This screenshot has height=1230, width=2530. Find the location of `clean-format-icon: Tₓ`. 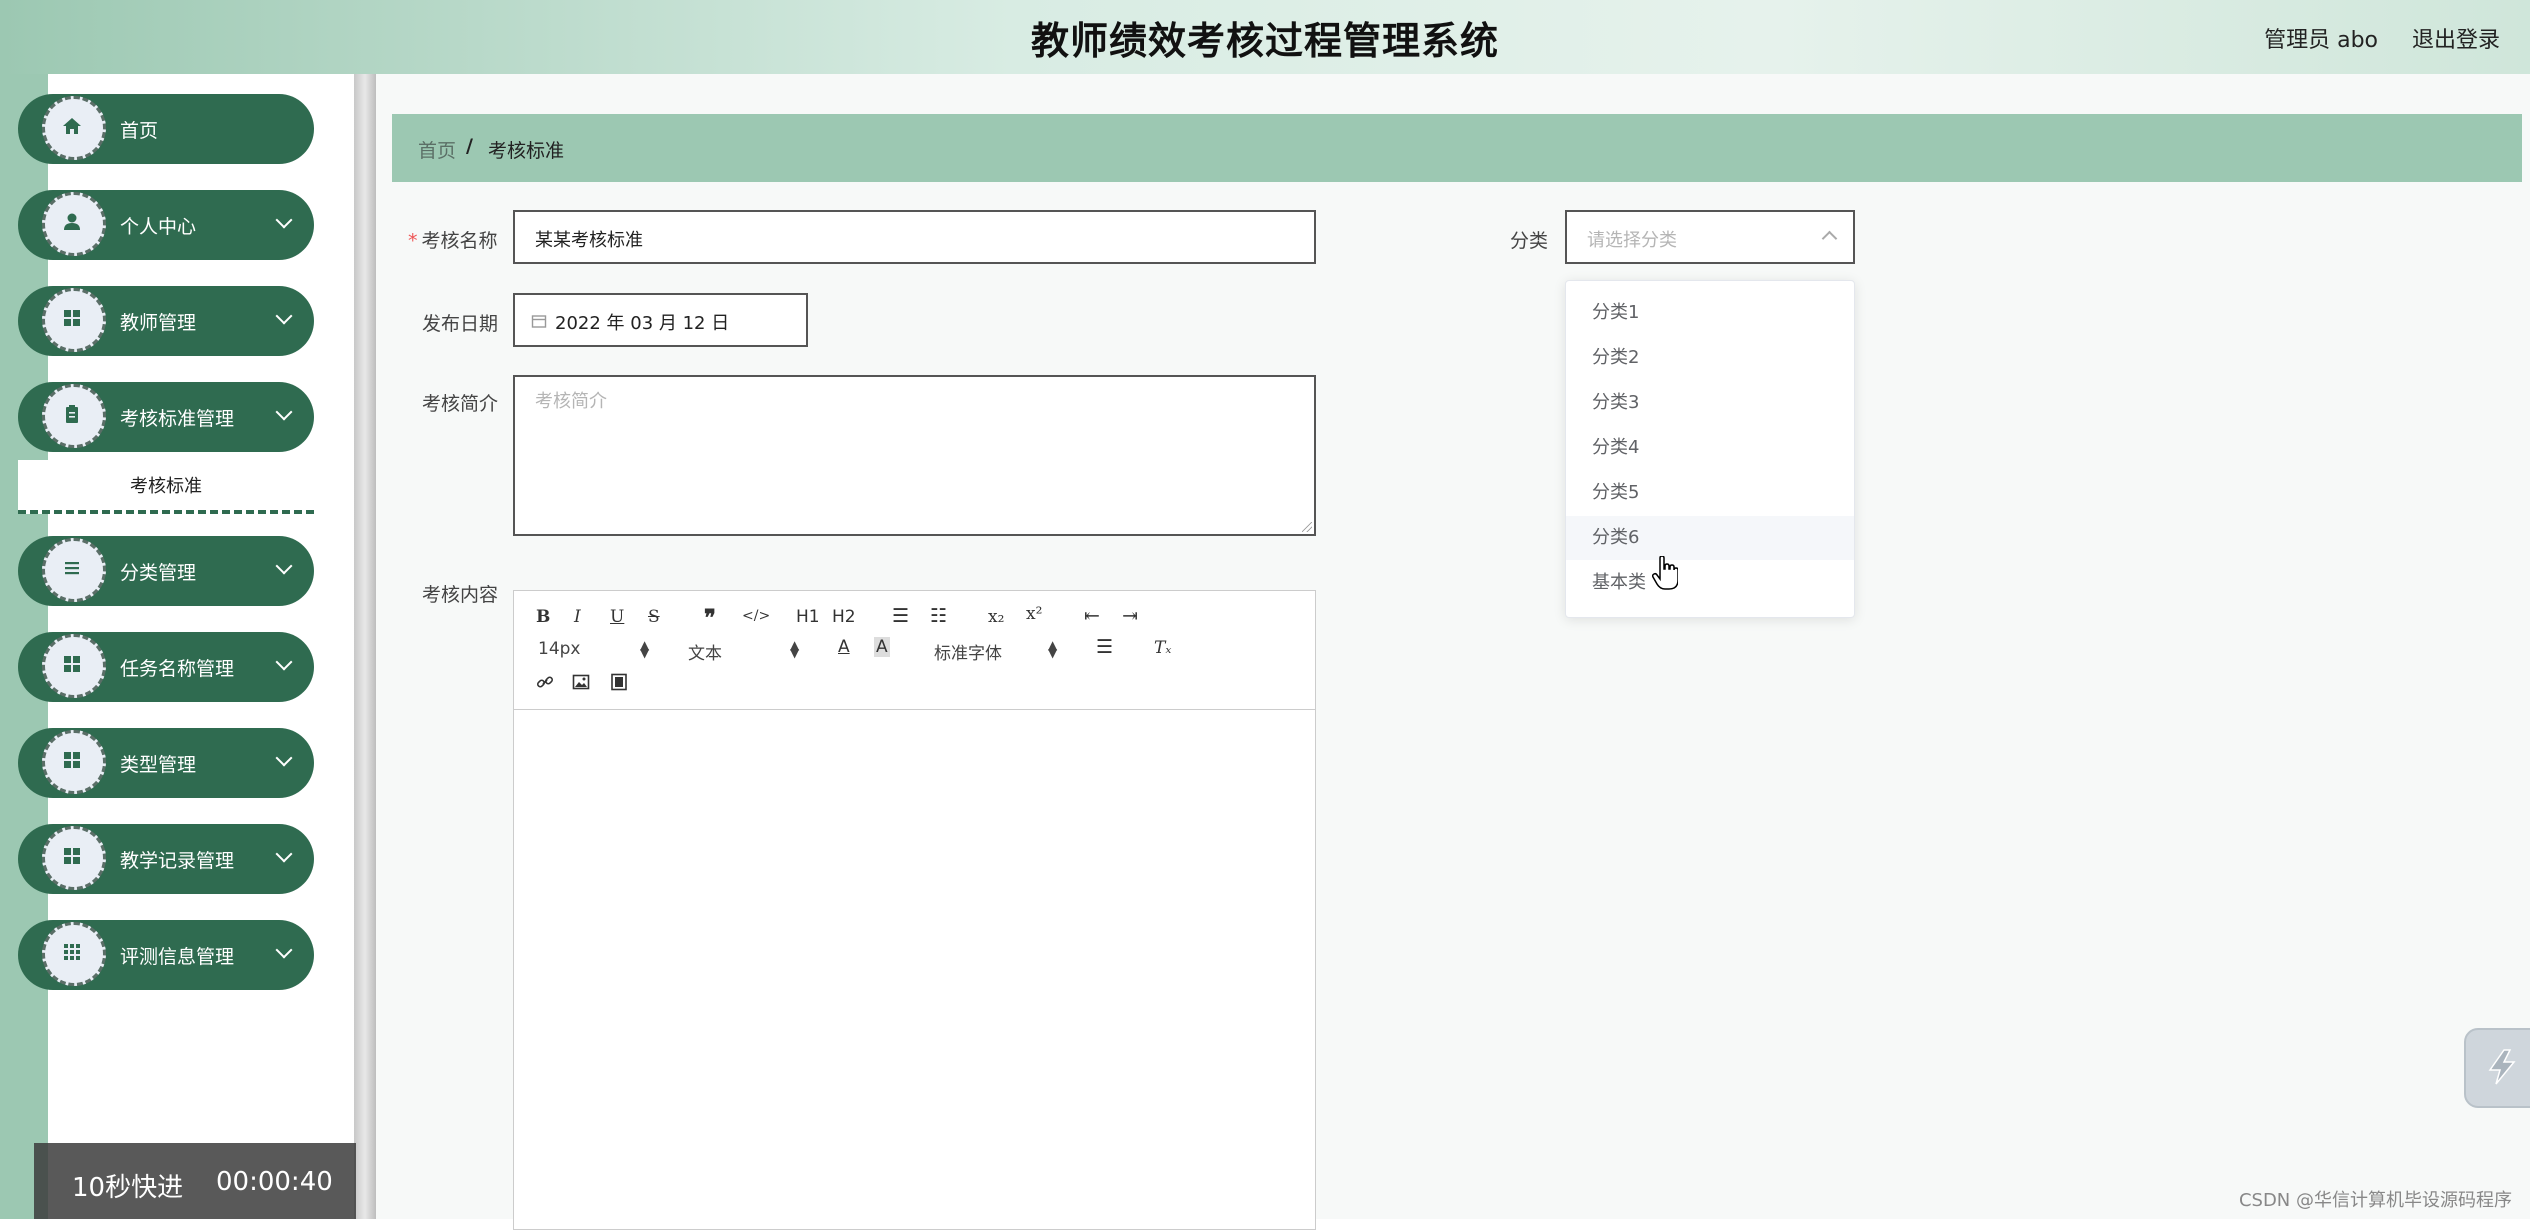

clean-format-icon: Tₓ is located at coordinates (1162, 648).